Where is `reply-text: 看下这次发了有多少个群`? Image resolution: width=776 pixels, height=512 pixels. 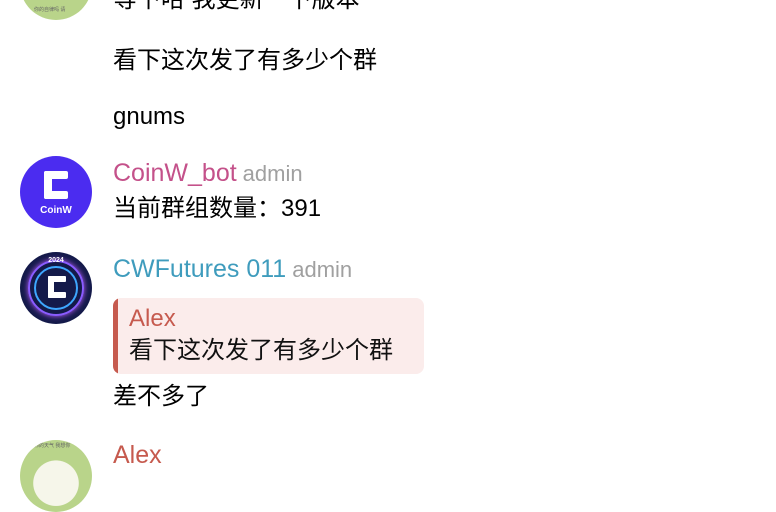
reply-text: 看下这次发了有多少个群 is located at coordinates (261, 350).